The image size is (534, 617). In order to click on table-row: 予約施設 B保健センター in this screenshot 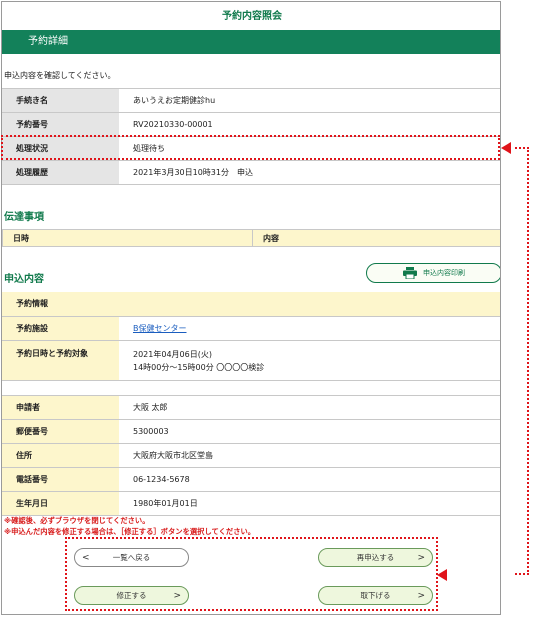, I will do `click(251, 328)`.